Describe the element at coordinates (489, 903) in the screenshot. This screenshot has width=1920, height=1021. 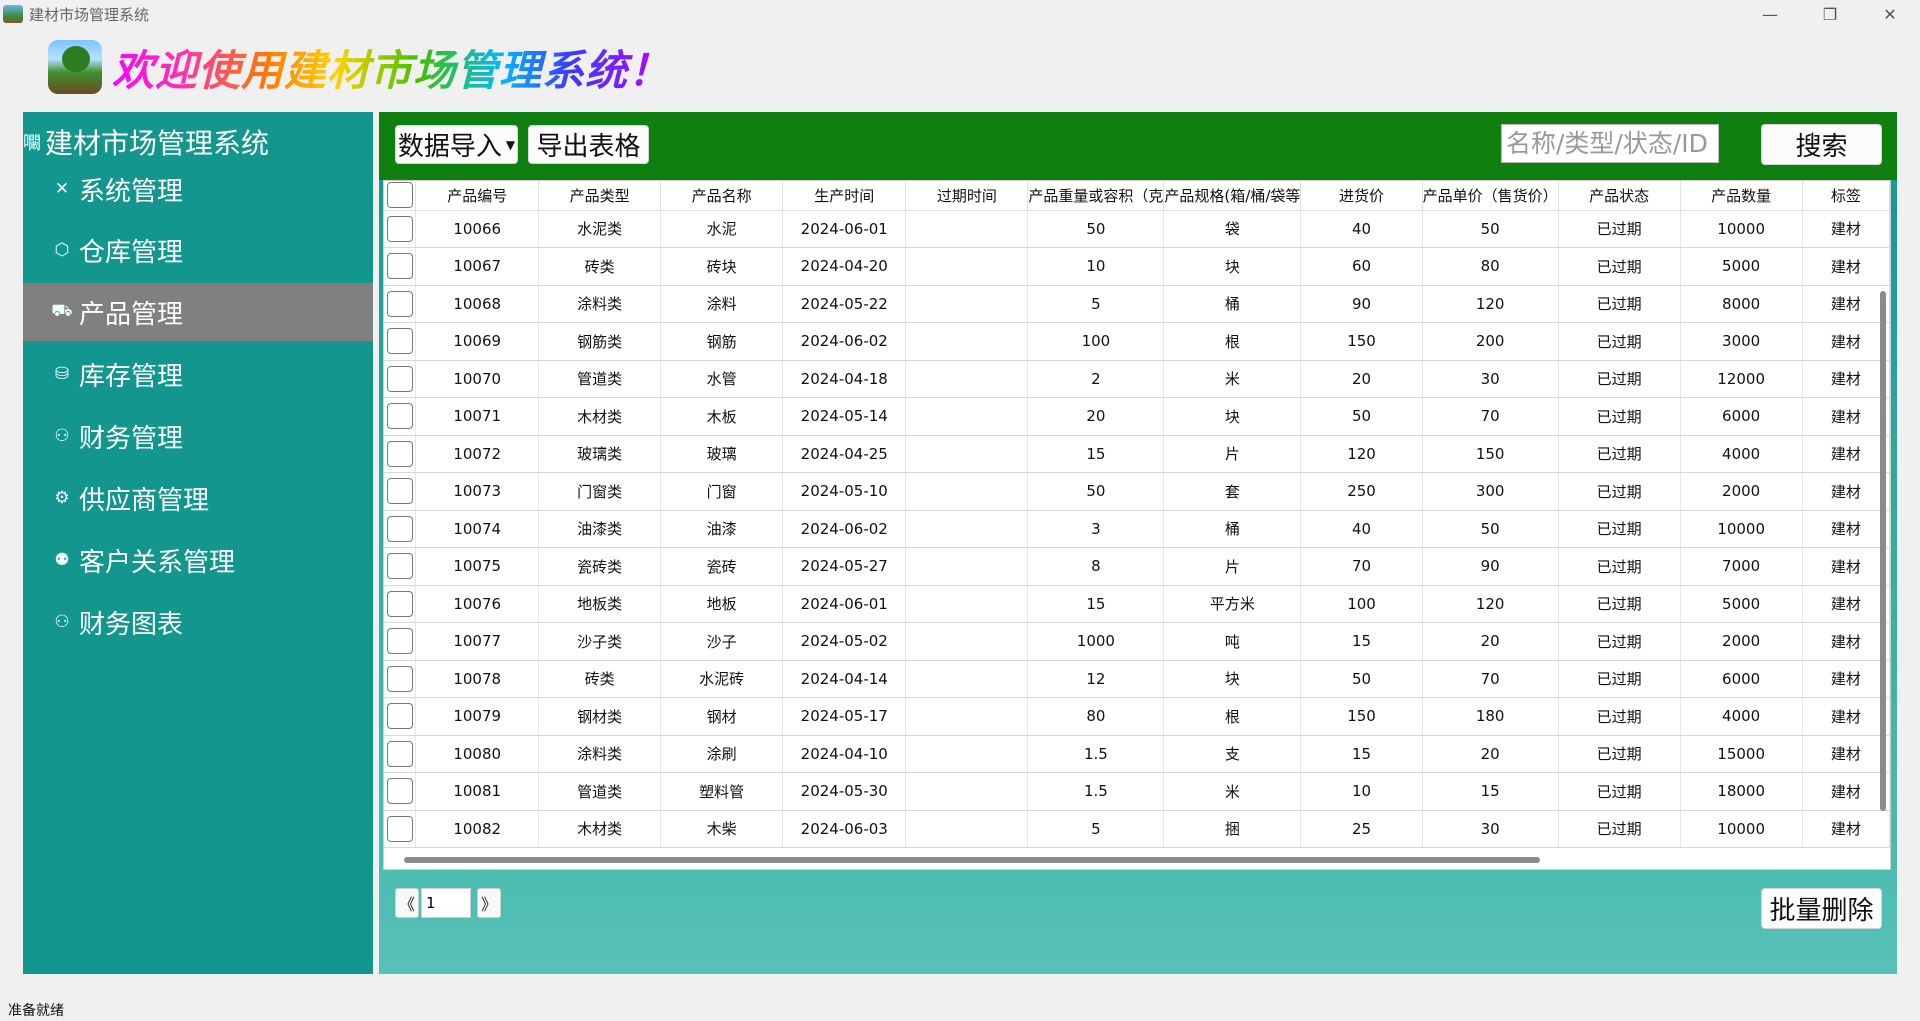
I see `next-page-button: 》` at that location.